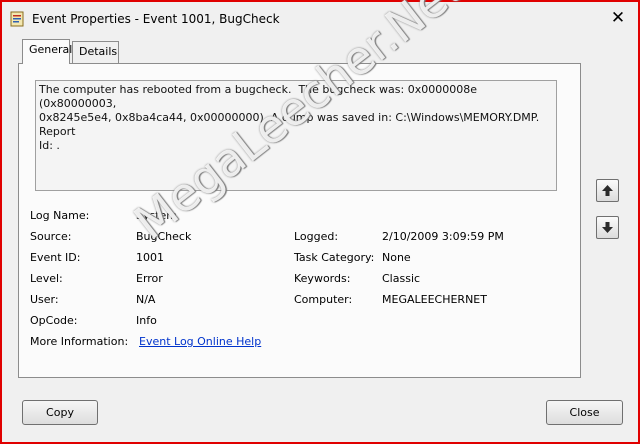 This screenshot has width=640, height=444. What do you see at coordinates (47, 51) in the screenshot?
I see `tab-general: General` at bounding box center [47, 51].